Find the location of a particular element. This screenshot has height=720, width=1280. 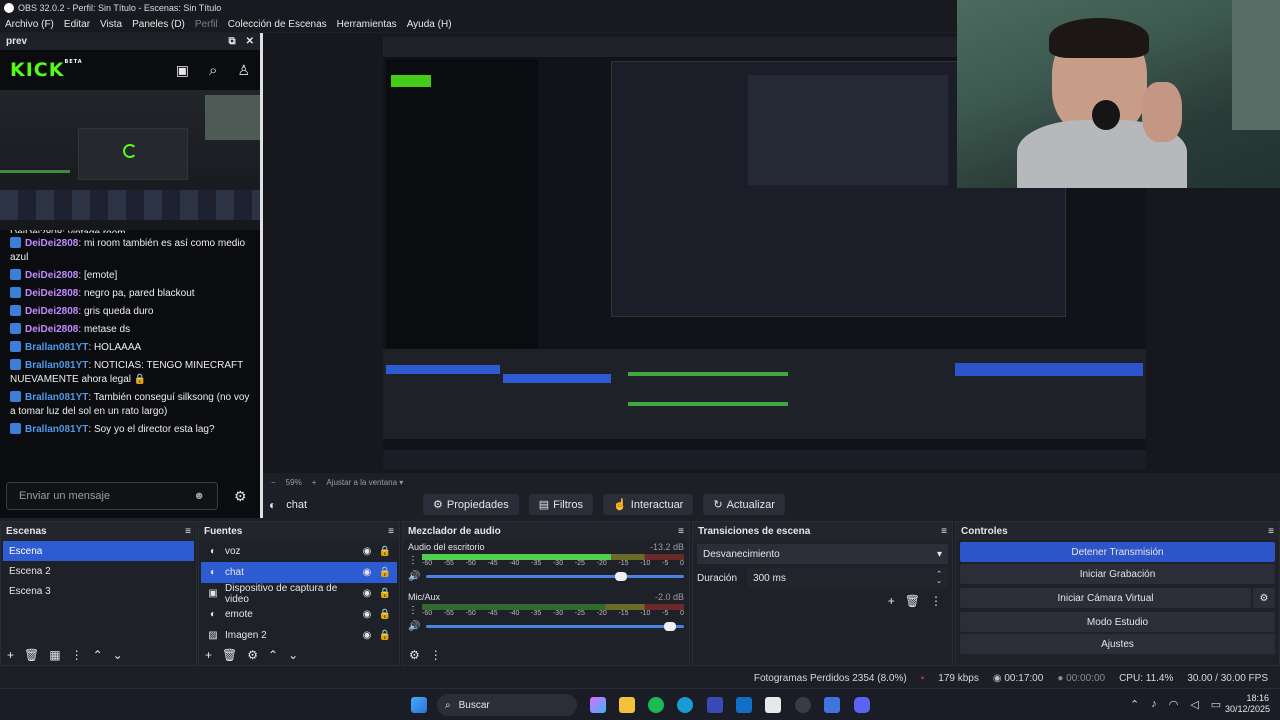

source-item: ◐ emote ◉ 🔒 is located at coordinates (299, 614).